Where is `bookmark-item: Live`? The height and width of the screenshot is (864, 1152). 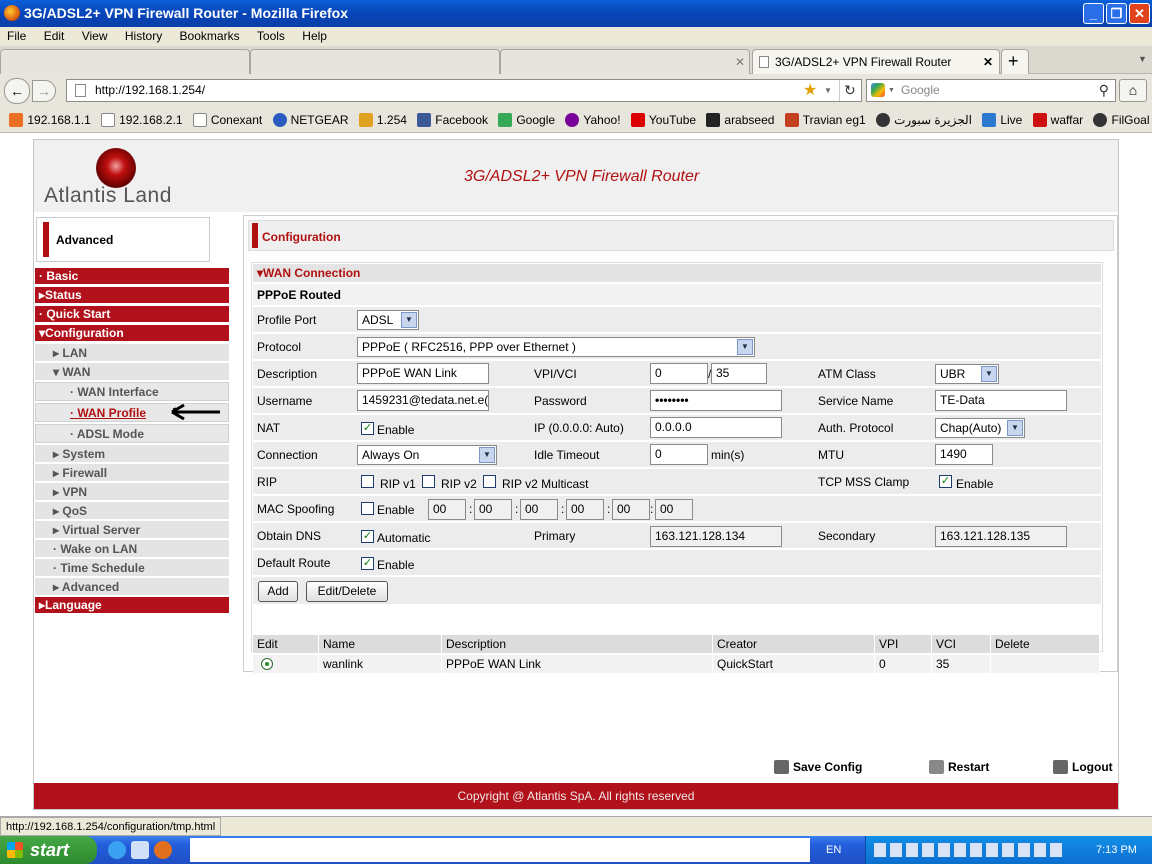
bookmark-item: Live is located at coordinates (1002, 119).